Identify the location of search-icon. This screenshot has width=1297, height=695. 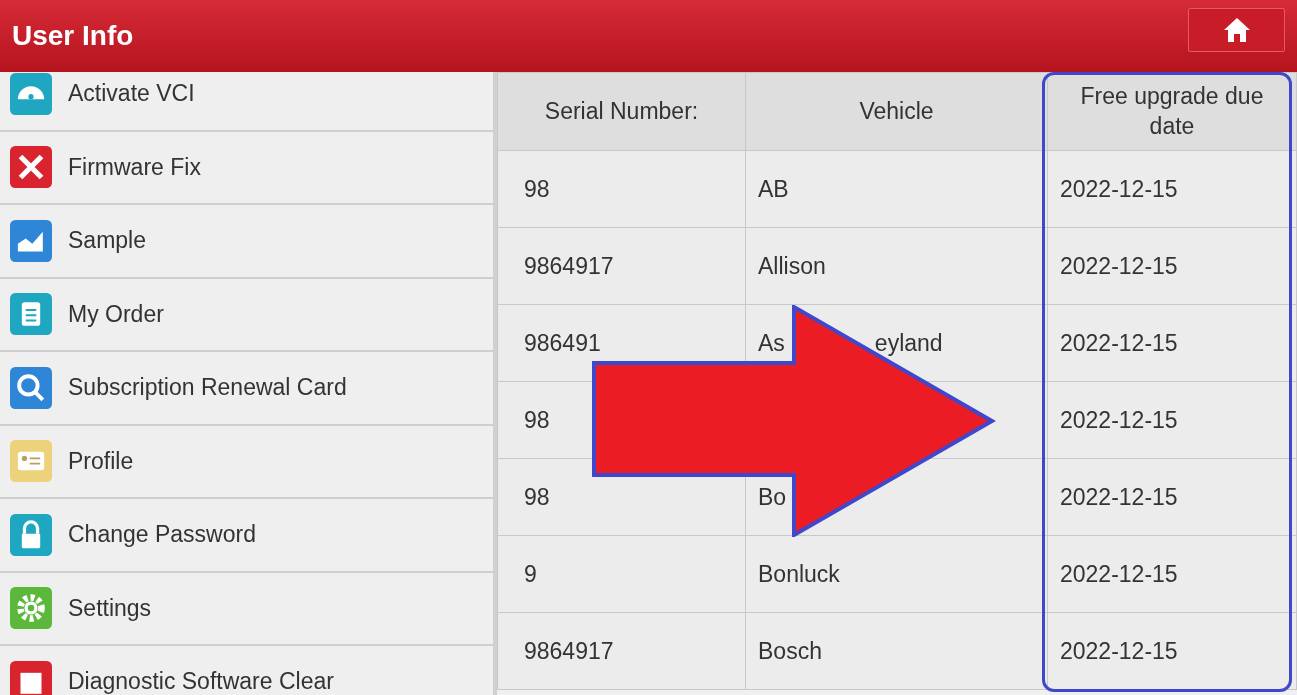
(31, 387).